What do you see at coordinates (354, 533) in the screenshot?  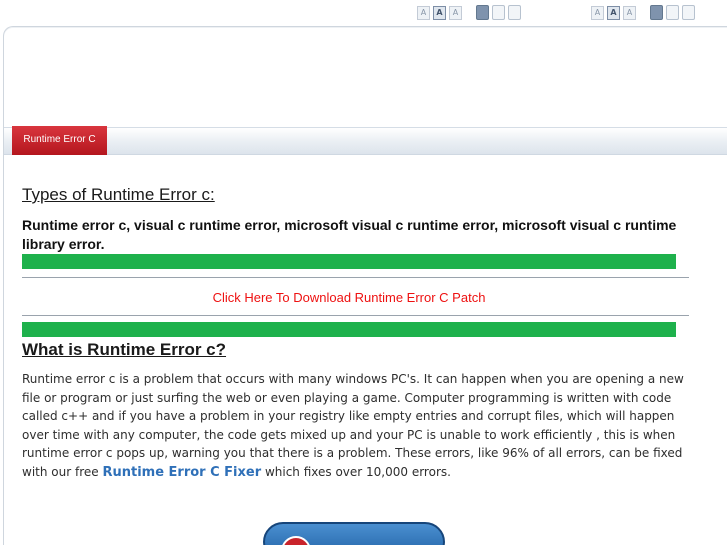 I see `download-button` at bounding box center [354, 533].